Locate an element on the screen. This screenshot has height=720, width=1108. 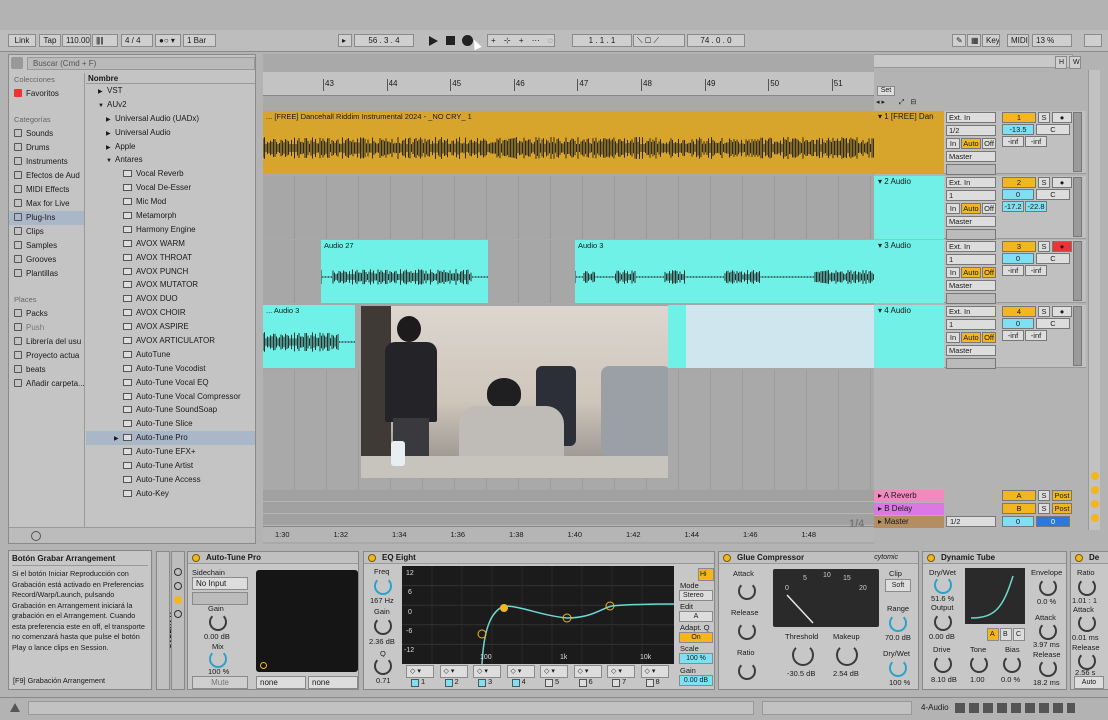
browser-item: Mic Mod is located at coordinates (170, 202).